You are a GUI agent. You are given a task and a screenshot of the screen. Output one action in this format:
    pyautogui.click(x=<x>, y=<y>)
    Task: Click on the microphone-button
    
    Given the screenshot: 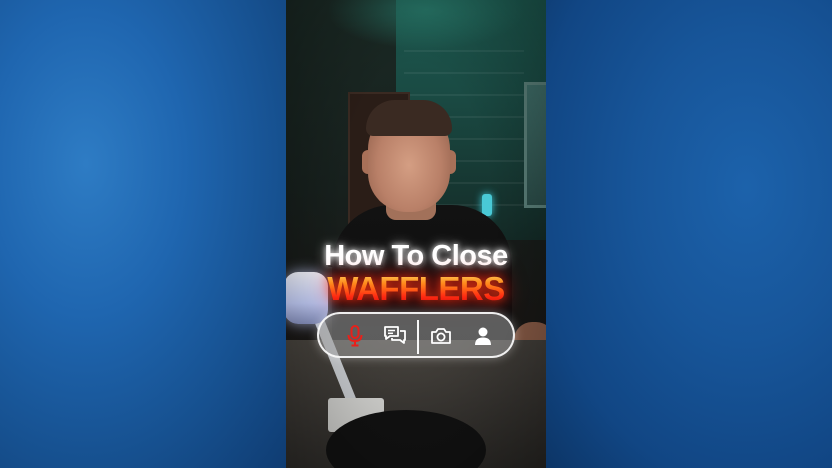 What is the action you would take?
    pyautogui.click(x=355, y=336)
    